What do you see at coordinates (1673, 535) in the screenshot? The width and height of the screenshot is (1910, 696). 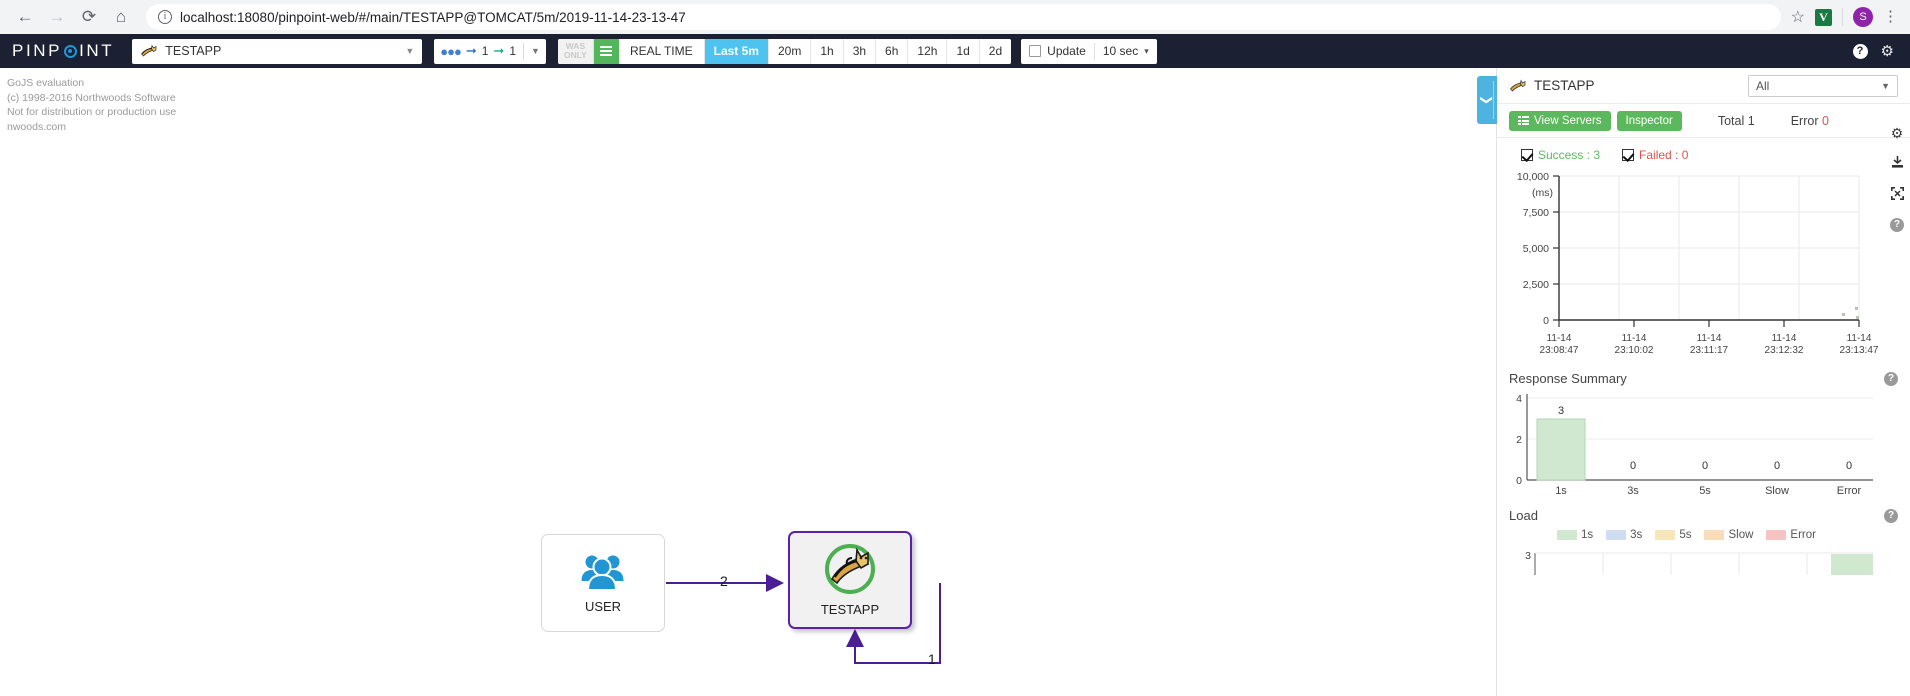 I see `load-legend-5s: 5s` at bounding box center [1673, 535].